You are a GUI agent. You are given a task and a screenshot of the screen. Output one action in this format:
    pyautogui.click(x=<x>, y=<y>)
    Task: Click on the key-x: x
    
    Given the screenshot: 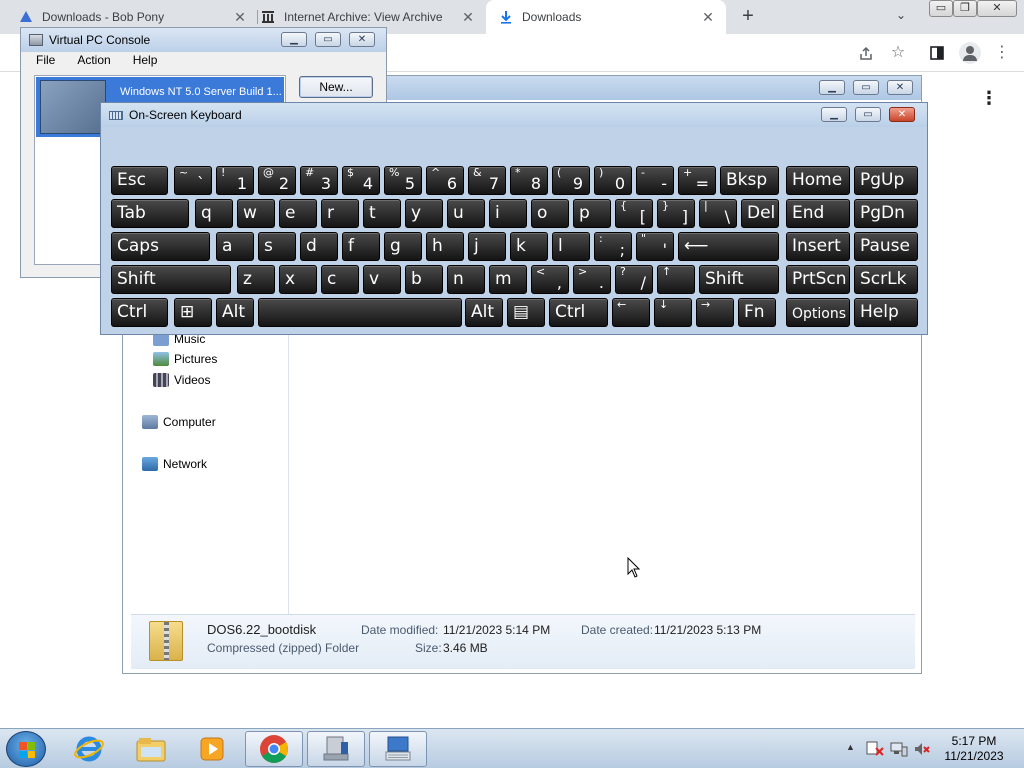 What is the action you would take?
    pyautogui.click(x=298, y=279)
    